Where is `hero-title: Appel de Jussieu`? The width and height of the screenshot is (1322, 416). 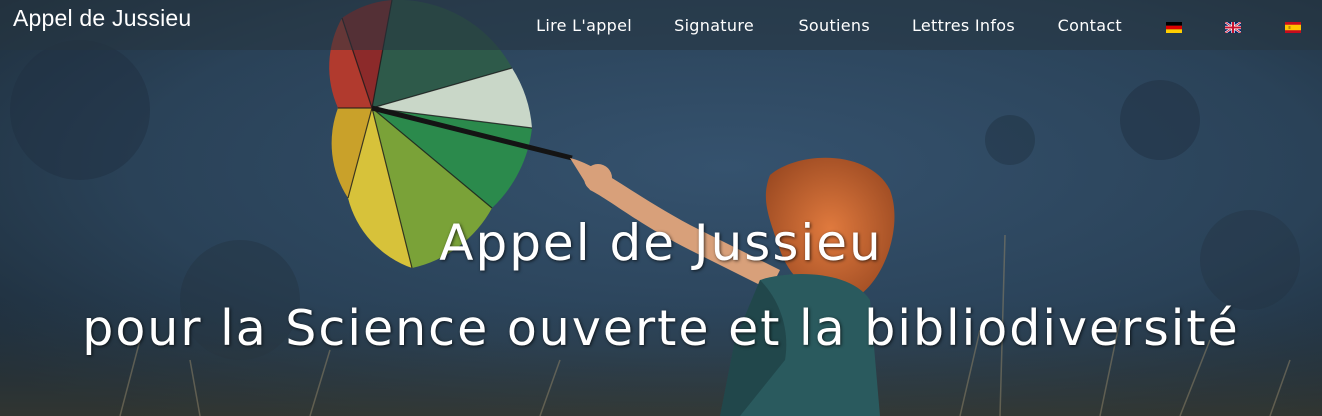
hero-title: Appel de Jussieu is located at coordinates (661, 243).